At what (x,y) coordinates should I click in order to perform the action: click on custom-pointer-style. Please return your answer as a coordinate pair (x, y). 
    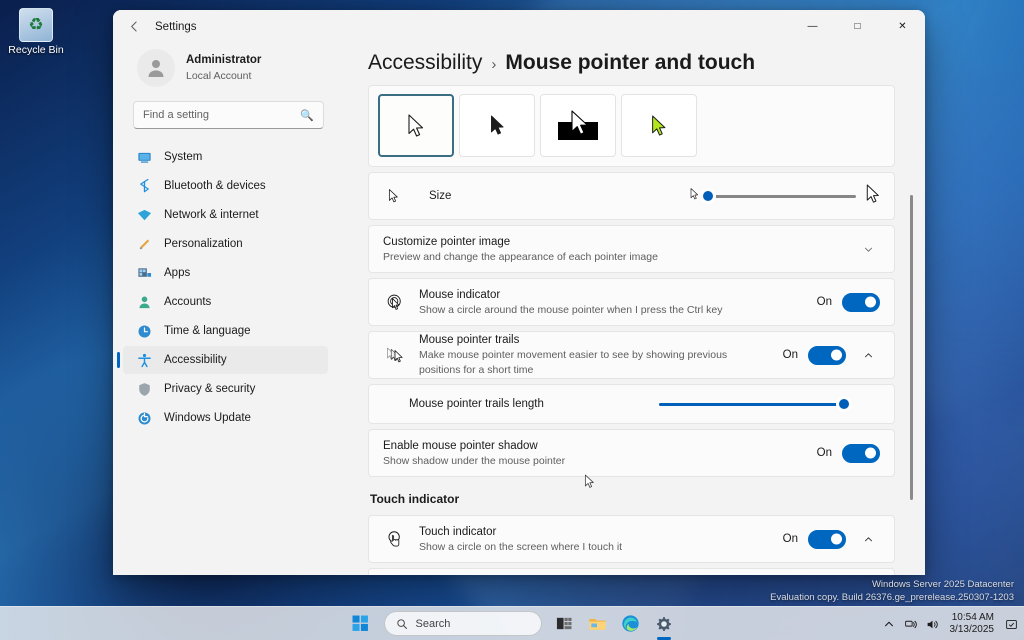
    Looking at the image, I should click on (659, 125).